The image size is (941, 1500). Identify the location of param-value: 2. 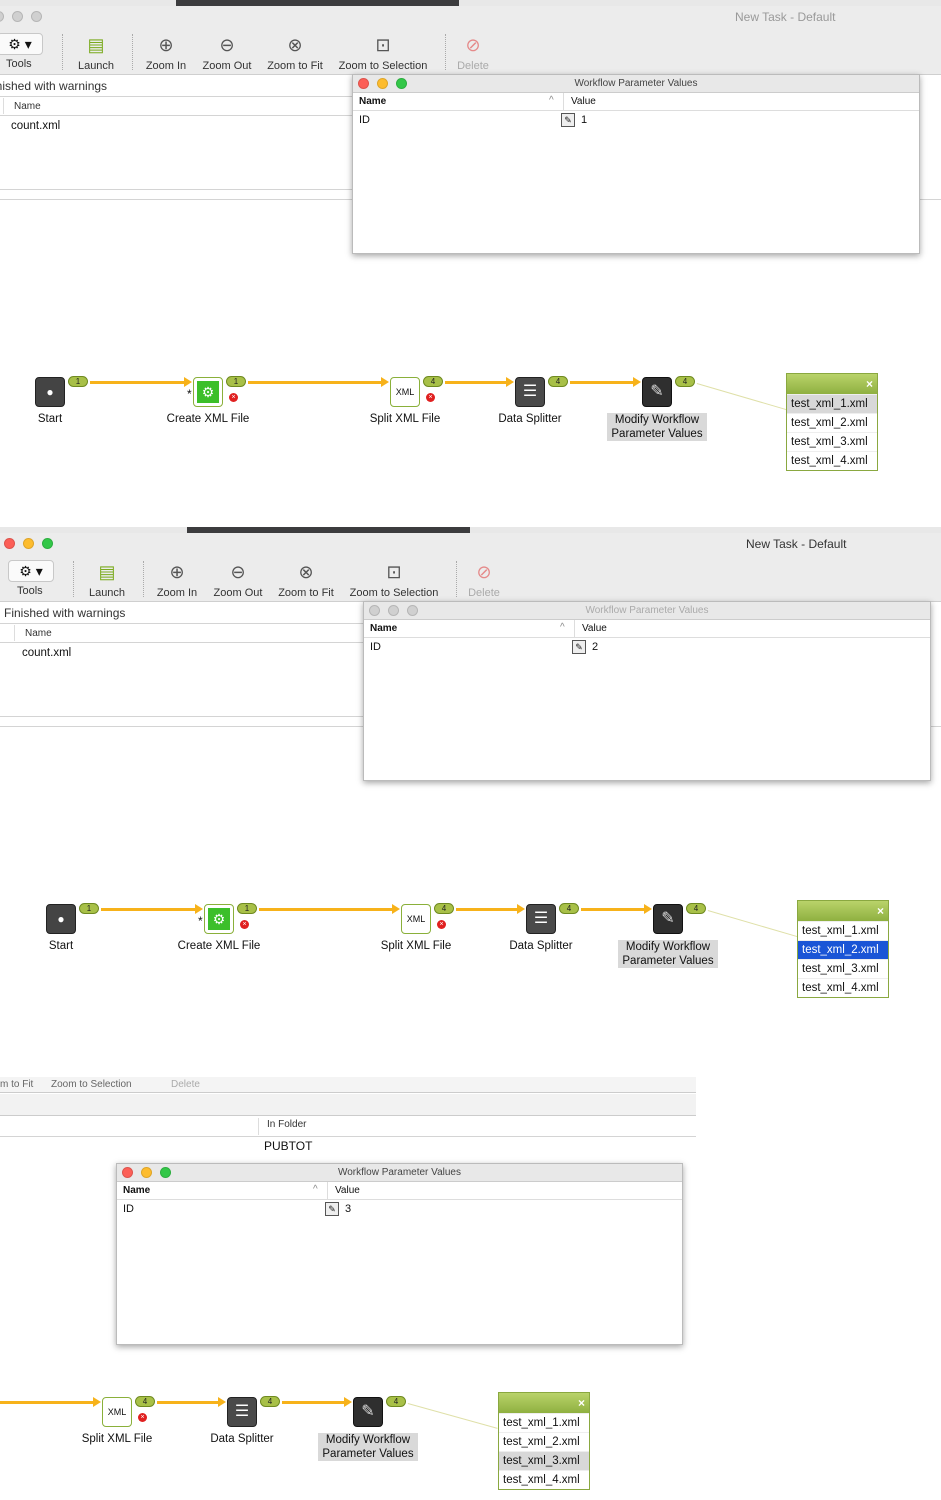
(595, 647).